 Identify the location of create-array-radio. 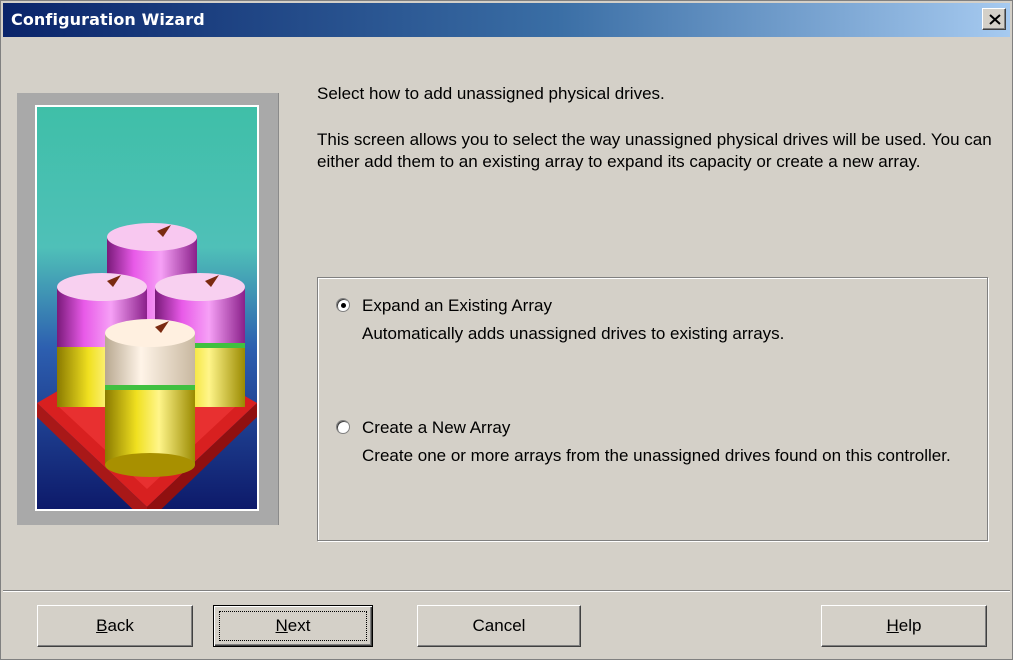
(343, 427).